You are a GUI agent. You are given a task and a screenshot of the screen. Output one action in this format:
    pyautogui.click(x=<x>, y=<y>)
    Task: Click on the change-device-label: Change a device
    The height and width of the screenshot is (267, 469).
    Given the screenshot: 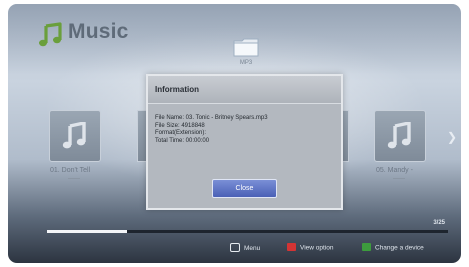 What is the action you would take?
    pyautogui.click(x=399, y=248)
    